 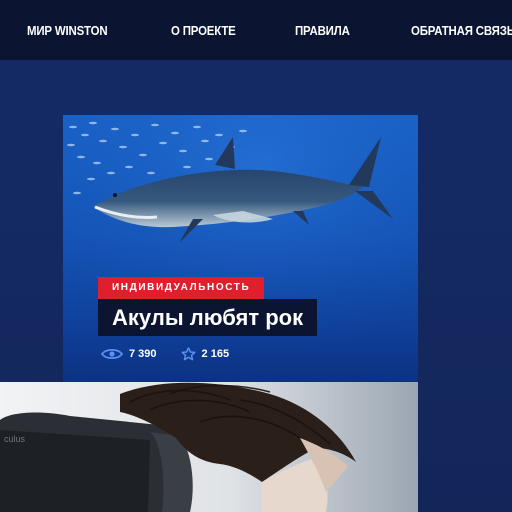 What do you see at coordinates (322, 30) in the screenshot?
I see `nav-item-rules: ПРАВИЛА` at bounding box center [322, 30].